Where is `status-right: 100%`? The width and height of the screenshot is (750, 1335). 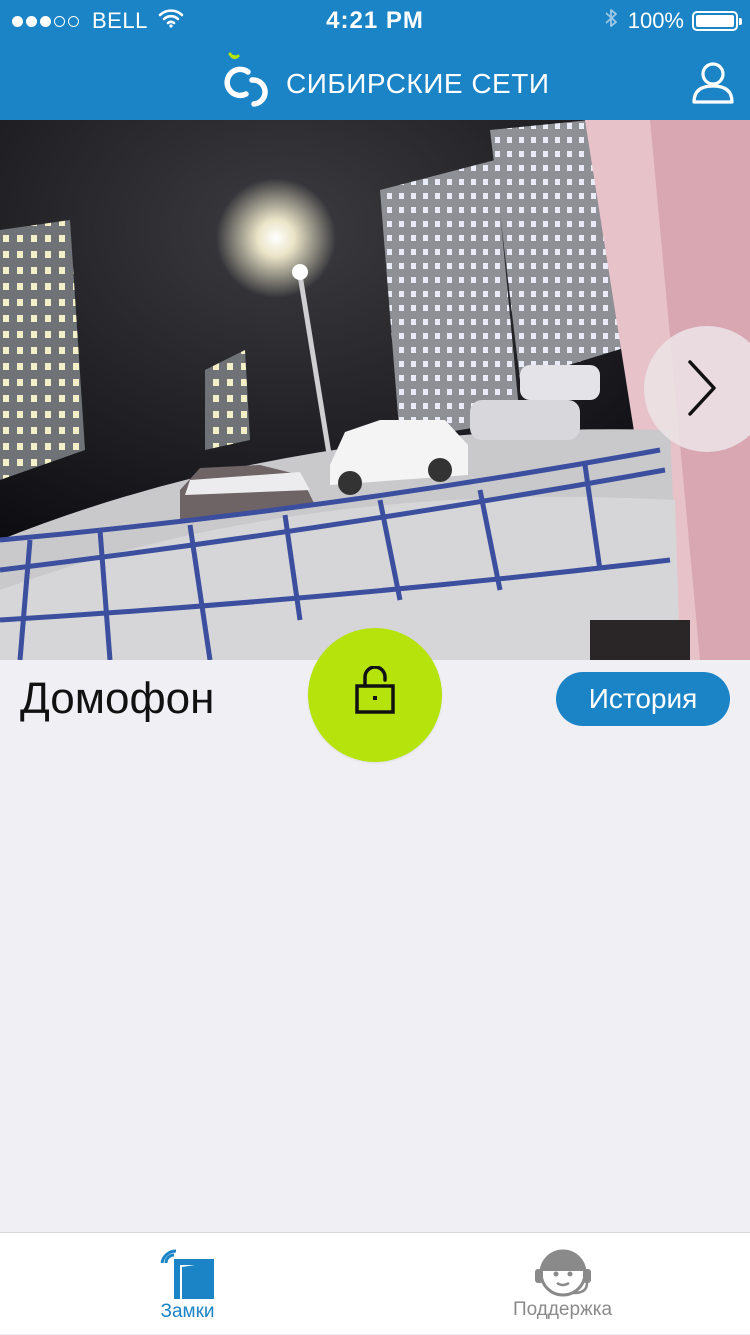 status-right: 100% is located at coordinates (673, 21).